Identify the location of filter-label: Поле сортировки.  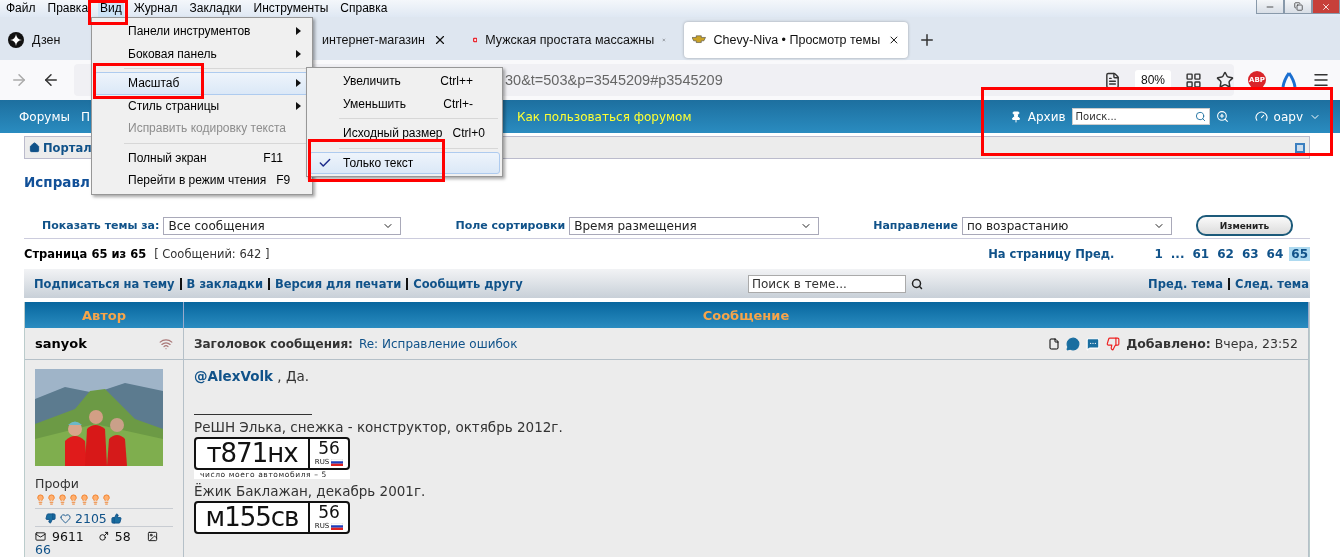
(510, 225).